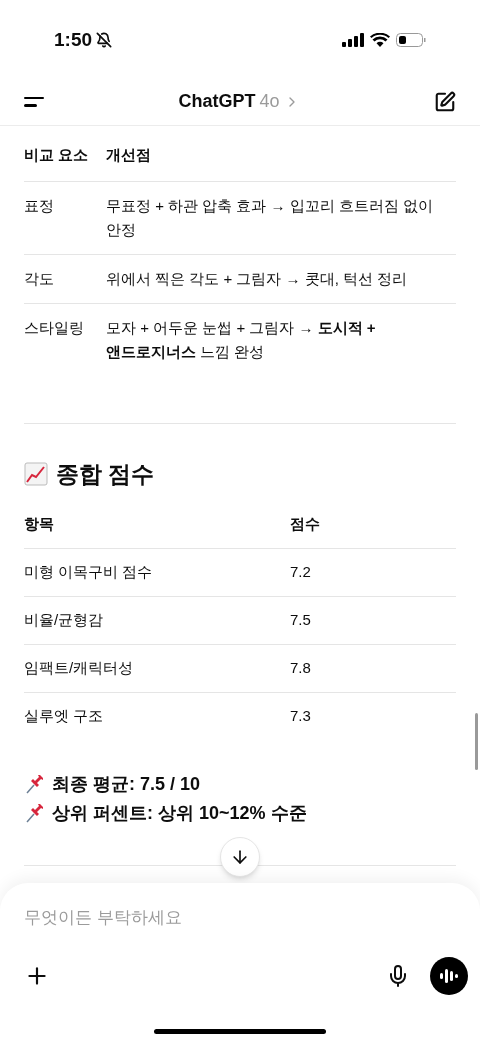  What do you see at coordinates (241, 339) in the screenshot?
I see `table-cell-text: 모자 + 어두운 눈썹 + 그림자 → 도시적 + 앤드로지너스 느낌 완성` at bounding box center [241, 339].